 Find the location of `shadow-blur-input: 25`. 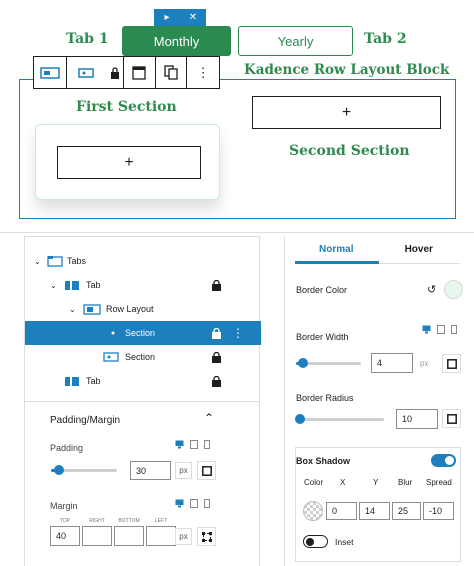

shadow-blur-input: 25 is located at coordinates (406, 511).